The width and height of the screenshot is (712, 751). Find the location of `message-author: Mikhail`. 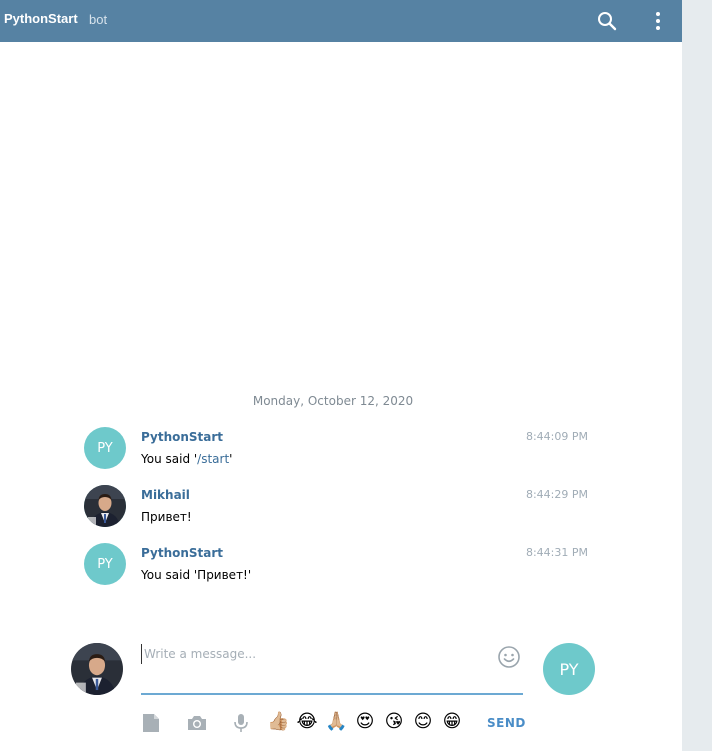

message-author: Mikhail is located at coordinates (165, 495).